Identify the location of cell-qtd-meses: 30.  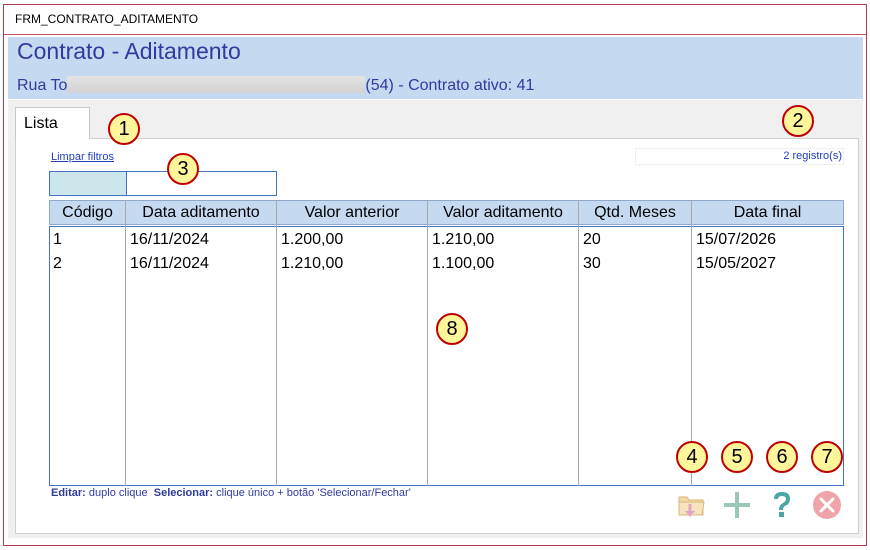
(592, 263).